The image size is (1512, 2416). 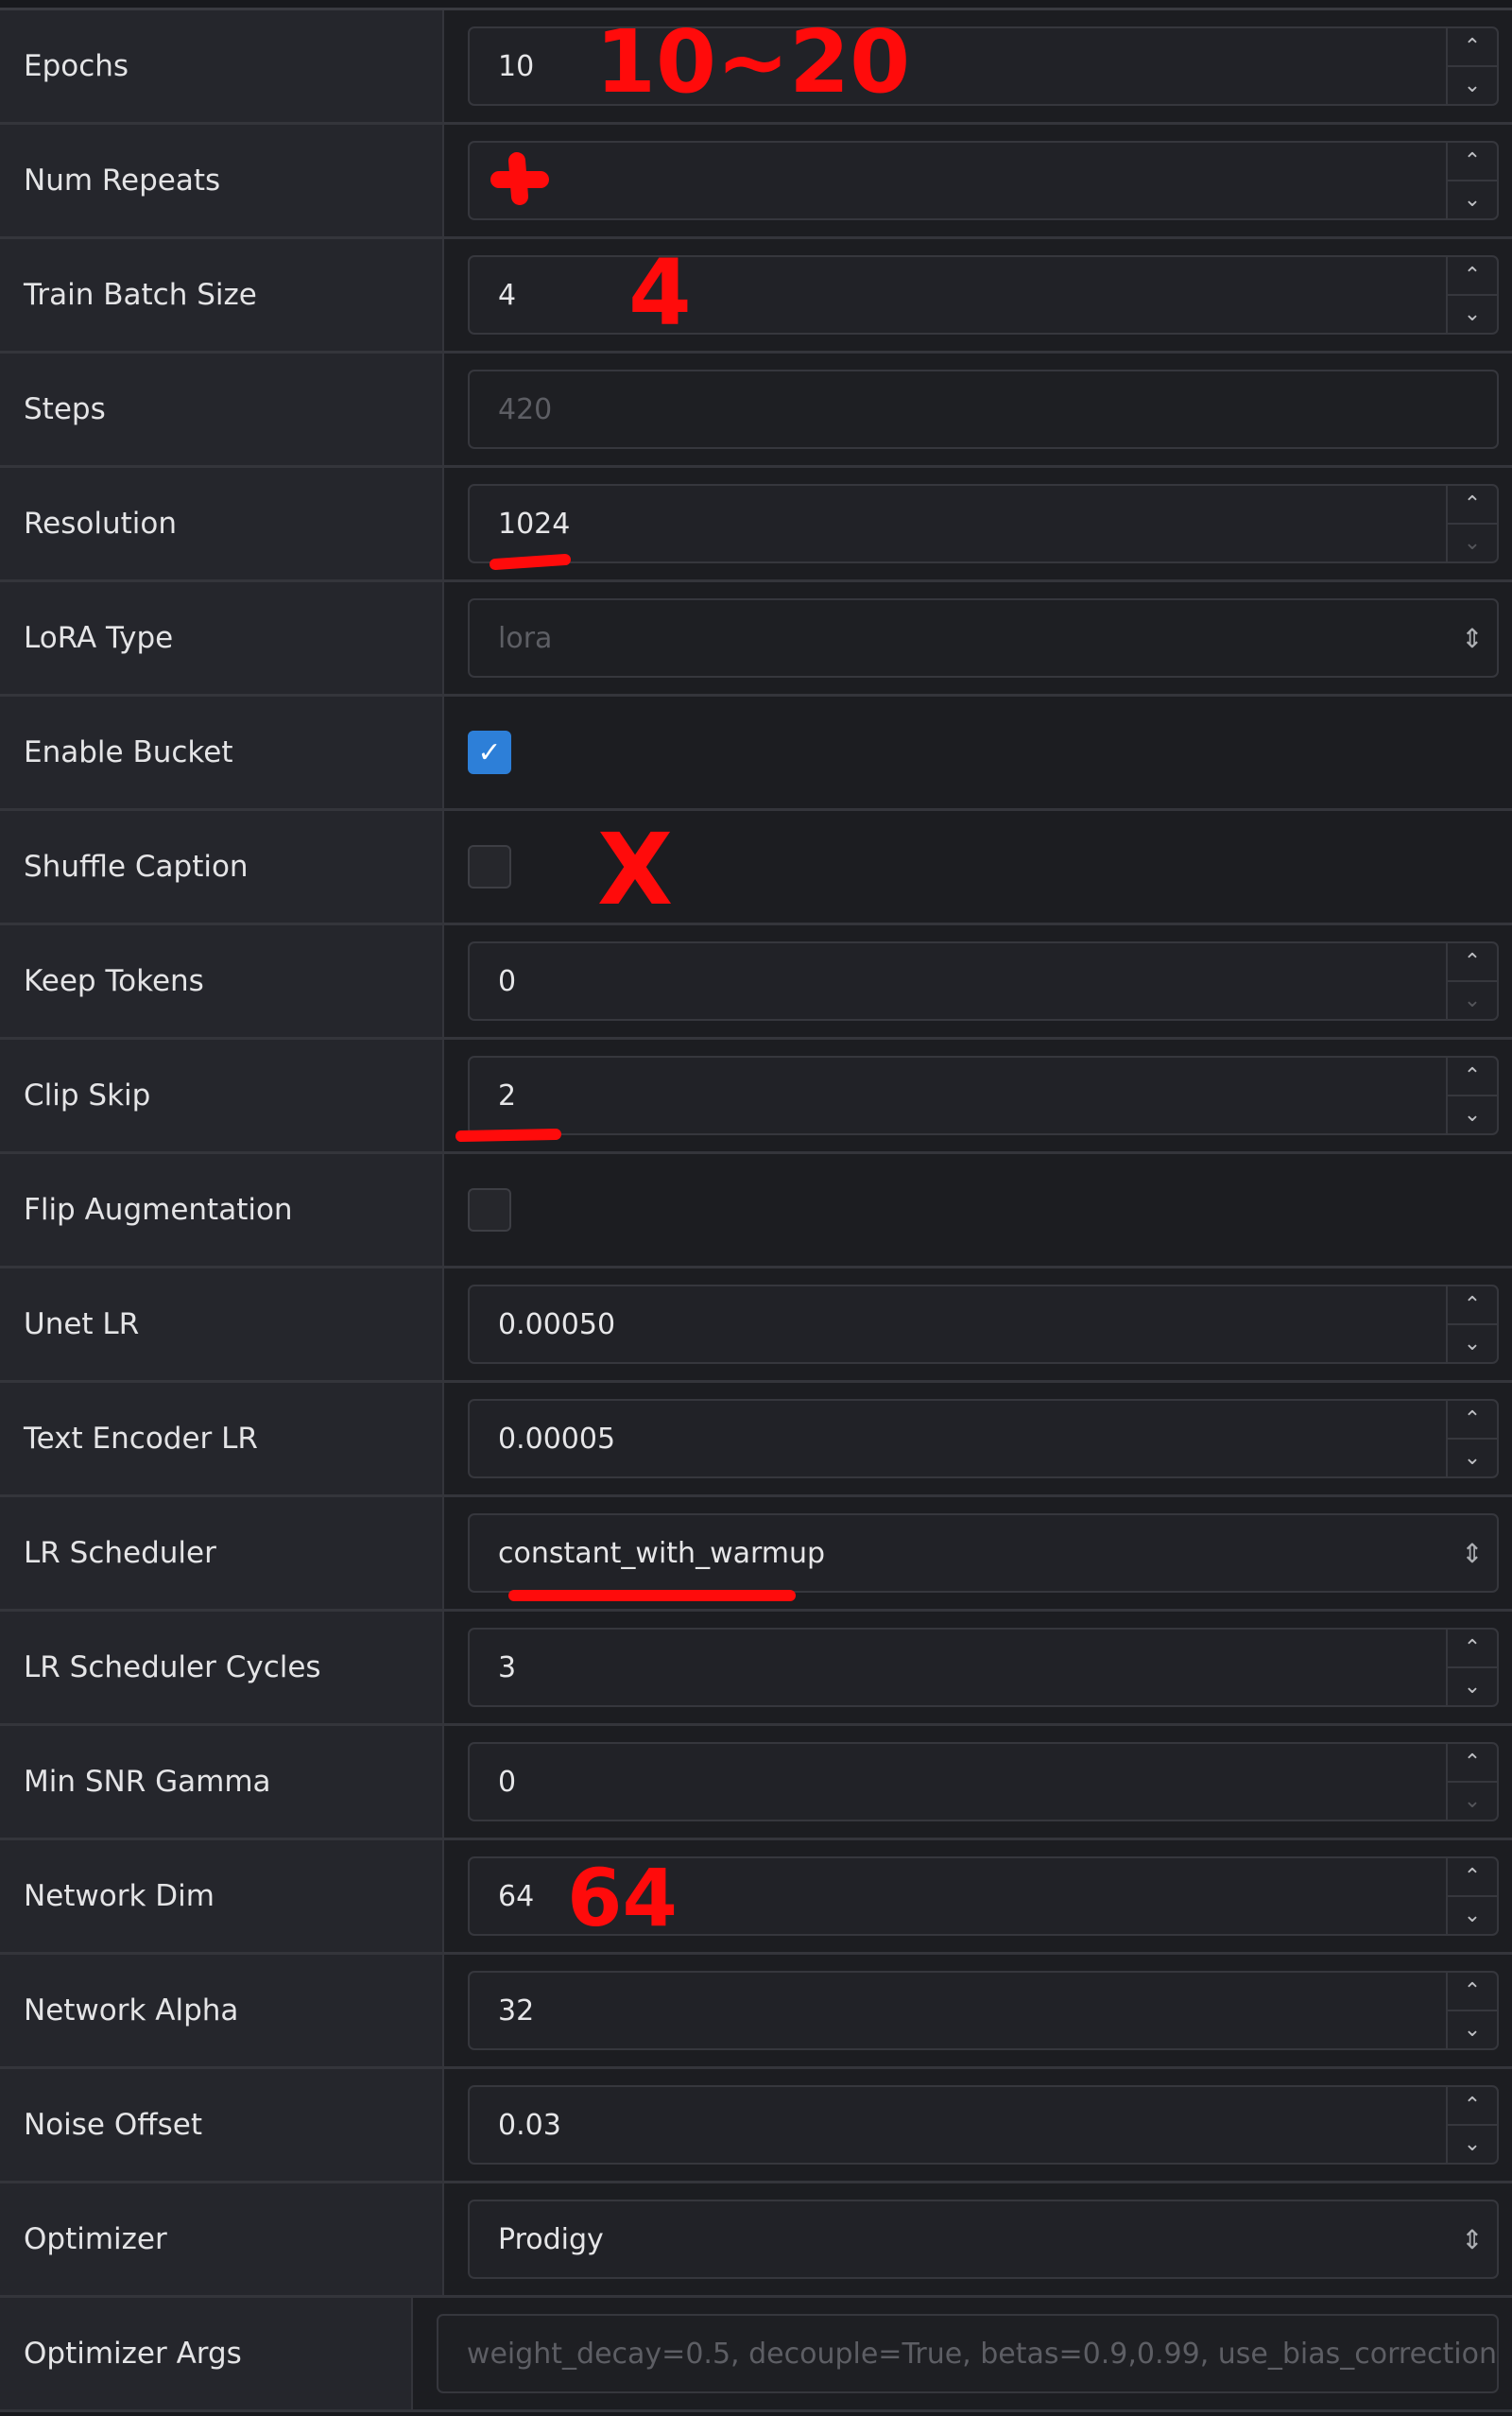 I want to click on setting-control-cell: 2 ⌃ ⌄, so click(x=978, y=1095).